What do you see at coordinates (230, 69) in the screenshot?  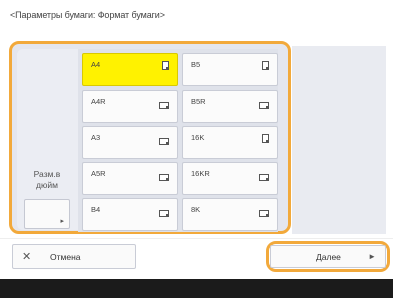 I see `paper-size-b5: B5` at bounding box center [230, 69].